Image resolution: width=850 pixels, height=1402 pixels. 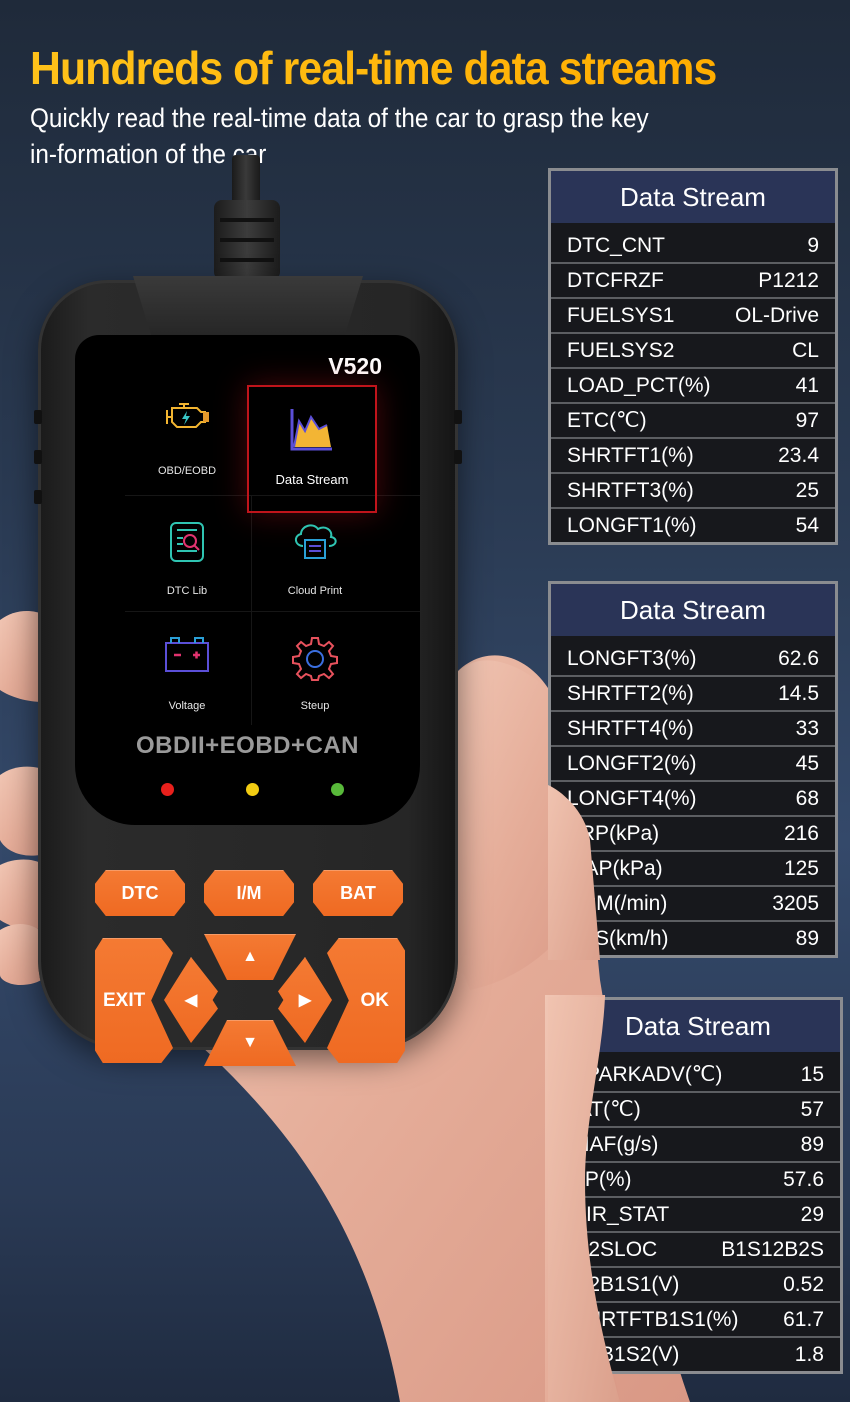 I want to click on parameter-value: 54, so click(x=807, y=525).